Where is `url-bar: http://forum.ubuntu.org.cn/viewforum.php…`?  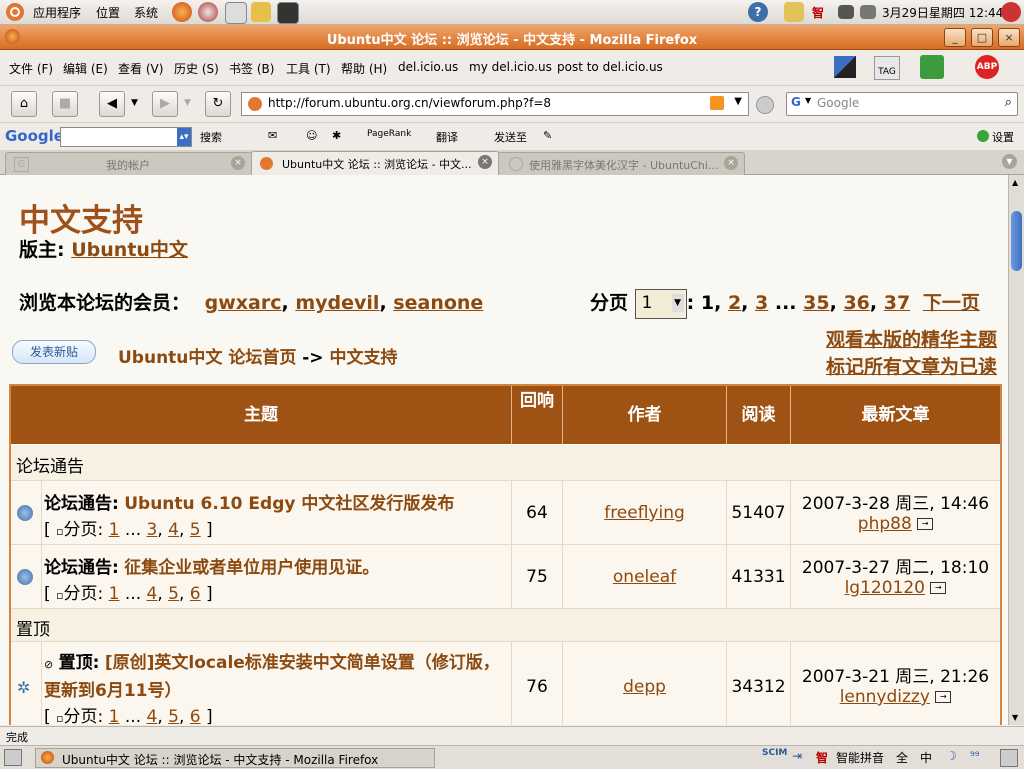 url-bar: http://forum.ubuntu.org.cn/viewforum.php… is located at coordinates (495, 104).